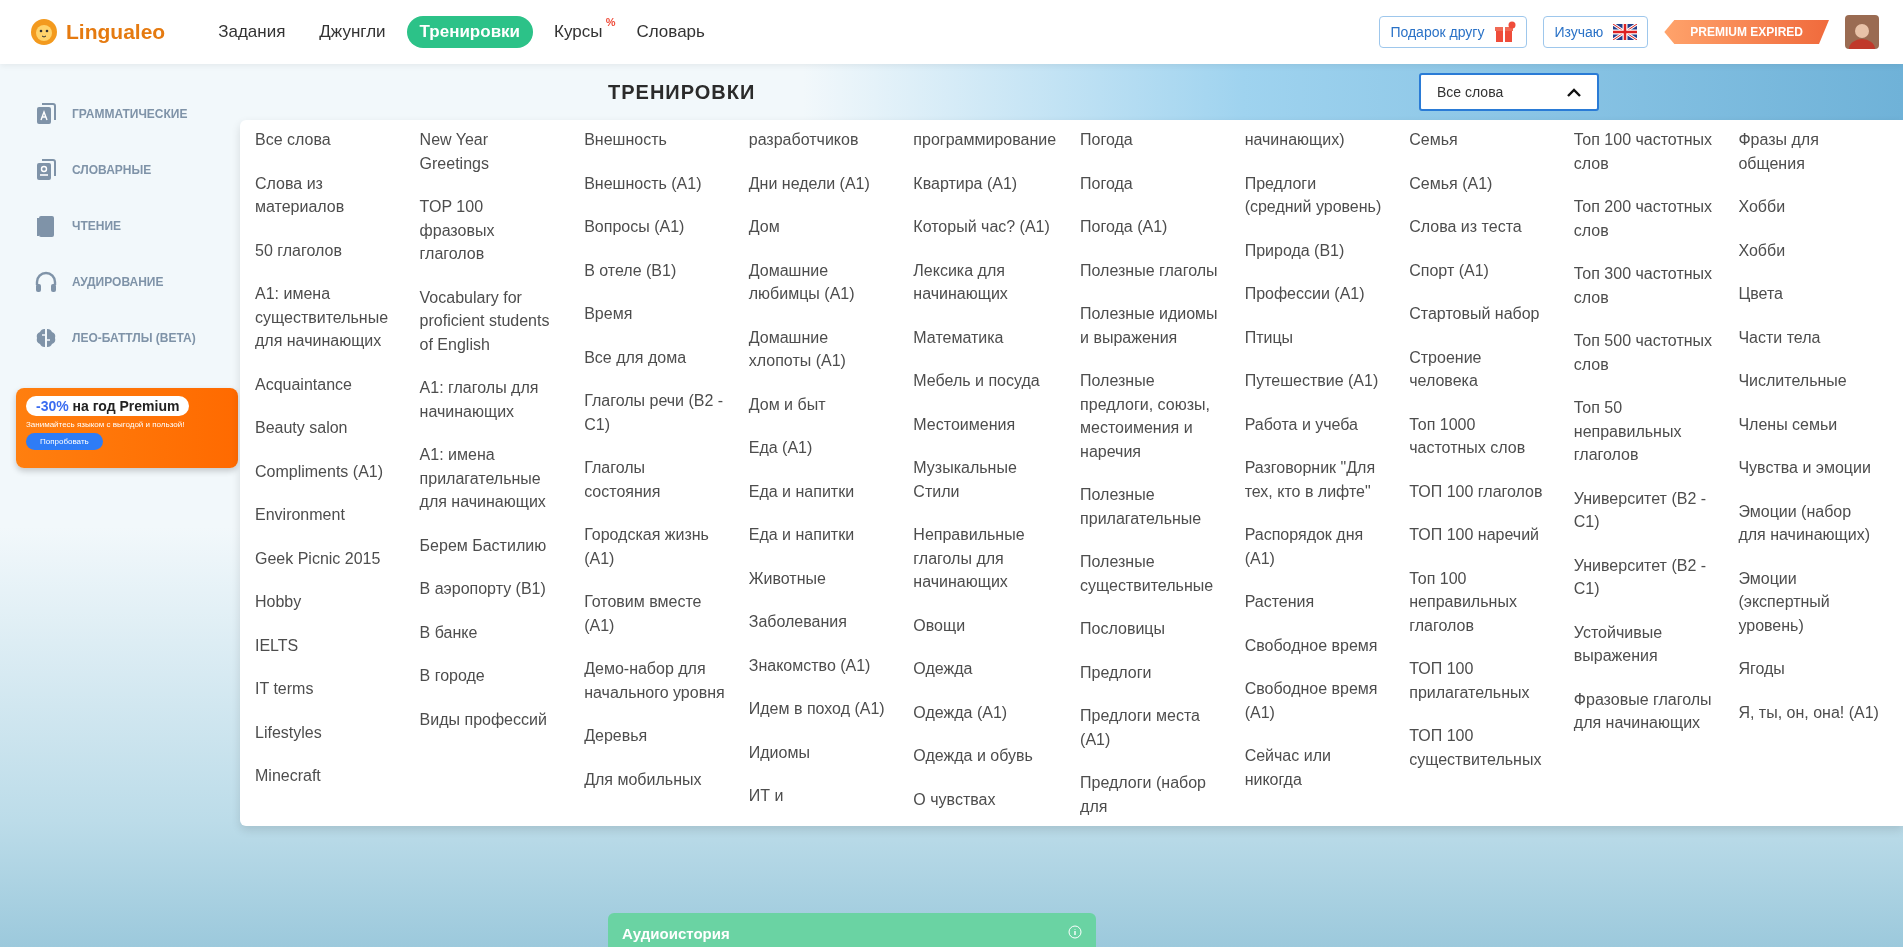 This screenshot has height=947, width=1903. What do you see at coordinates (654, 546) in the screenshot?
I see `word-set-option: Городская жизнь (A1)` at bounding box center [654, 546].